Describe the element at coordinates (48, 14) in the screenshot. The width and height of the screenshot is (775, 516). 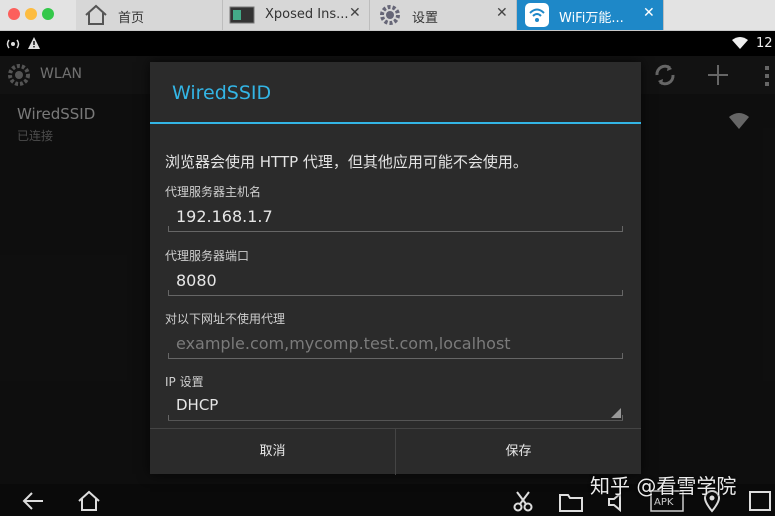
I see `maximize-window-button` at that location.